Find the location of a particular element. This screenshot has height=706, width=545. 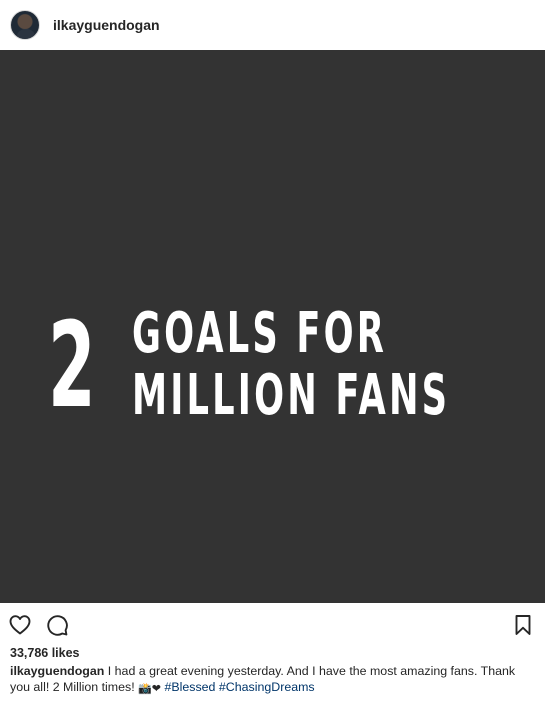

headline-line-2: MILLION FANS is located at coordinates (291, 395).